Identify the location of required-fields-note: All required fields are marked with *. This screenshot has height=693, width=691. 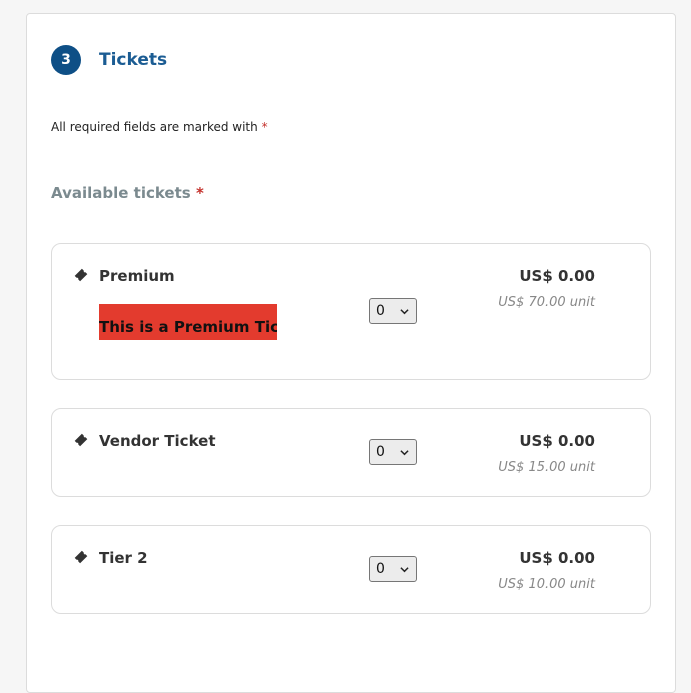
(159, 127).